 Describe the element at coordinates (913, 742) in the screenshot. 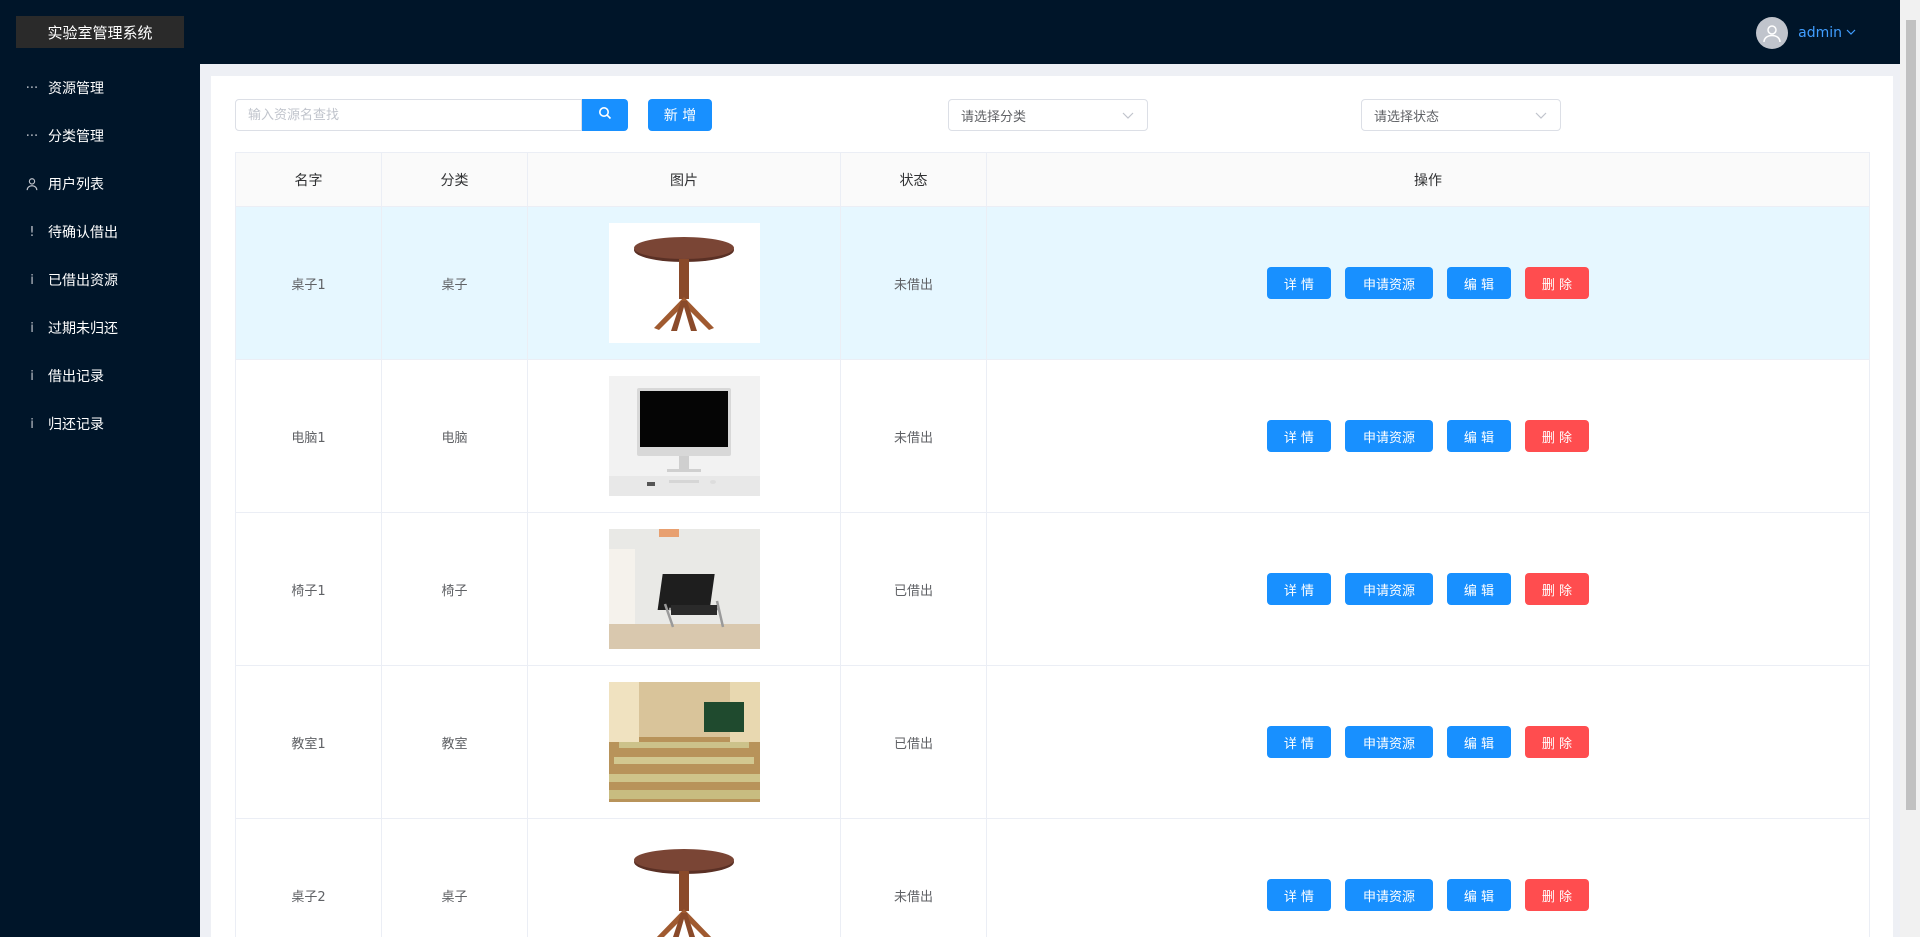

I see `cell-status: 已借出` at that location.